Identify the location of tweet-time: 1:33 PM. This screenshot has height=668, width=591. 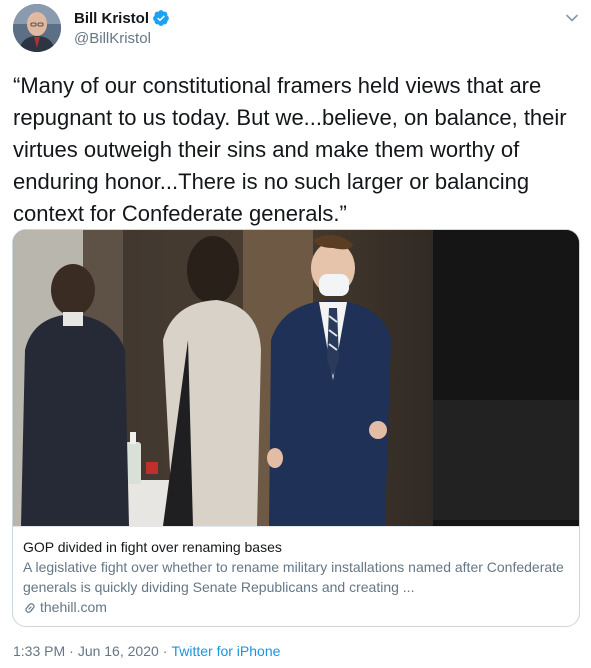
(39, 651).